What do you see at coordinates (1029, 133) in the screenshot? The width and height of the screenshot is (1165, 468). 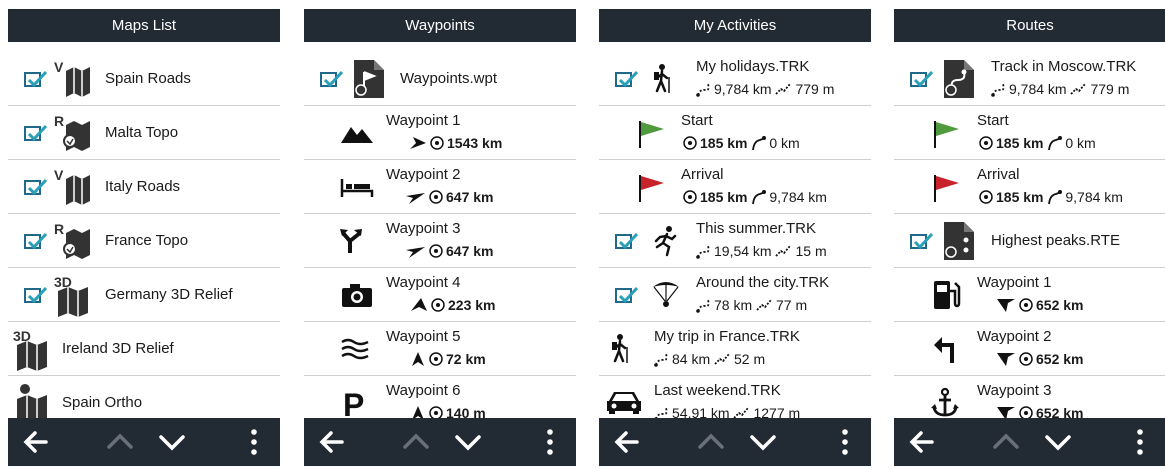 I see `route-item: Start 185 km 0 km` at bounding box center [1029, 133].